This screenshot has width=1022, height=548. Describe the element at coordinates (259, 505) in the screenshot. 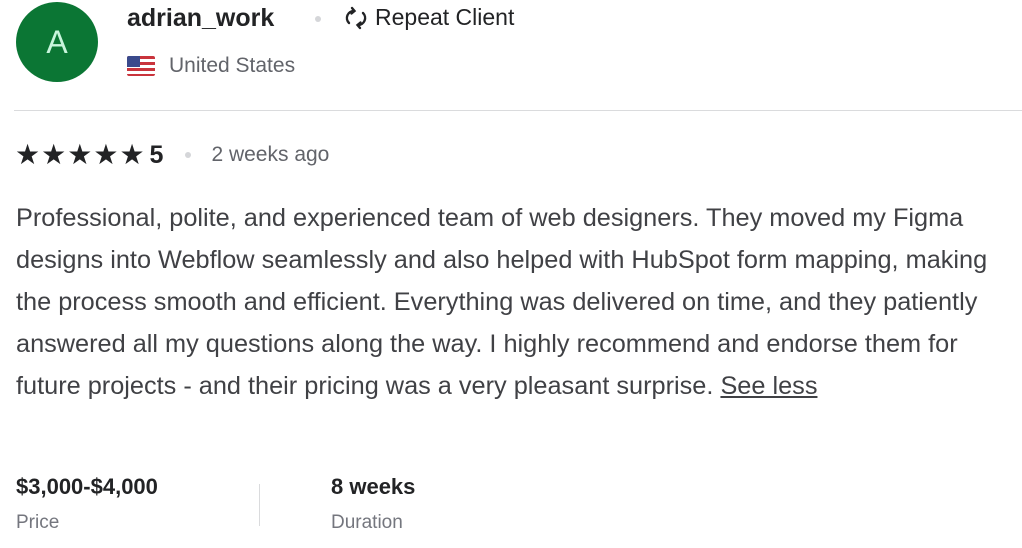

I see `vertical-divider` at that location.